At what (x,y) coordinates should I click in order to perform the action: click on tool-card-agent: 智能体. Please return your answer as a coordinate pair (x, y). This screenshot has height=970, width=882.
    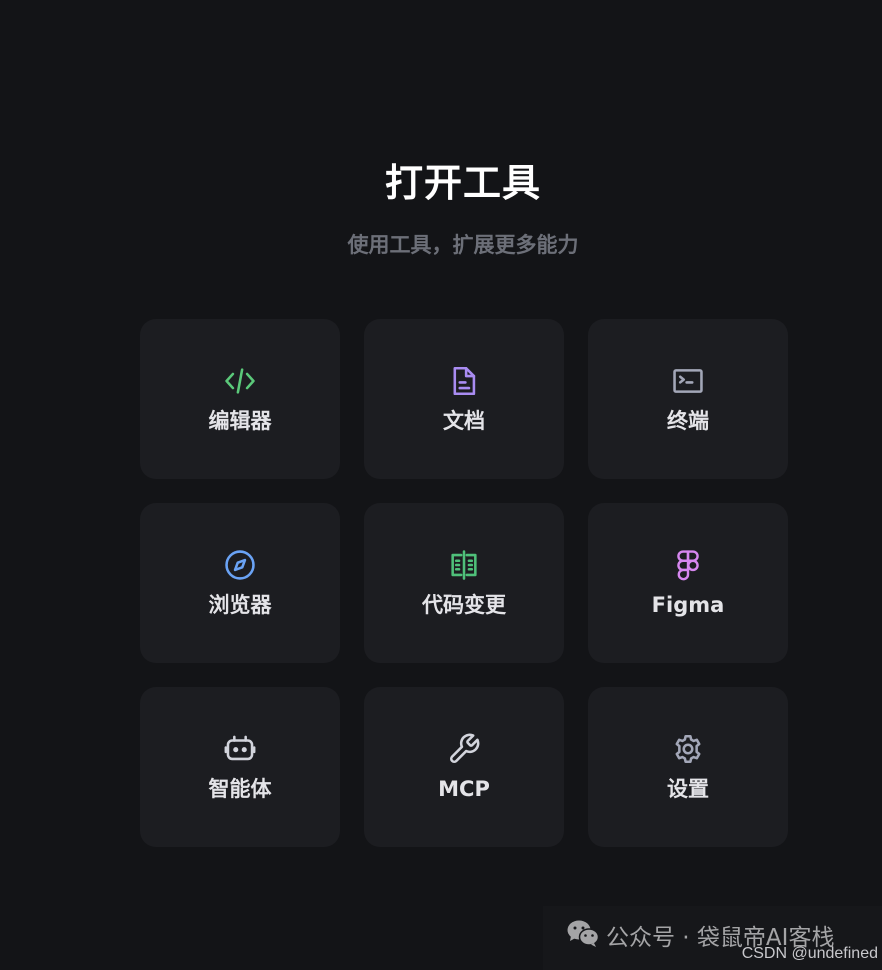
    Looking at the image, I should click on (240, 767).